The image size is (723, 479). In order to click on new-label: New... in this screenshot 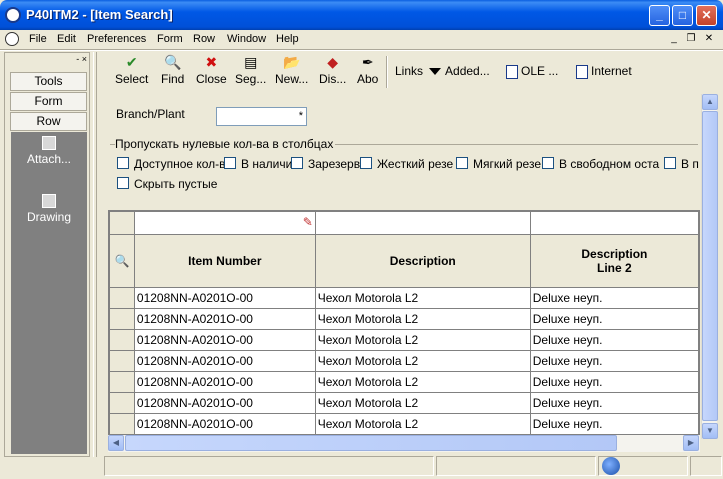, I will do `click(292, 79)`.